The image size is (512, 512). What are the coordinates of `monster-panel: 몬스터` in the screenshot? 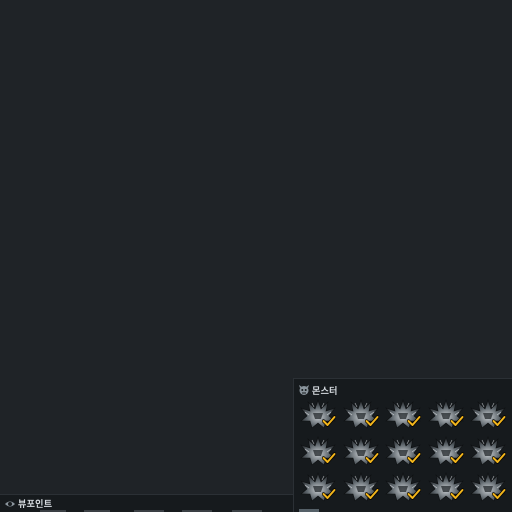 It's located at (402, 445).